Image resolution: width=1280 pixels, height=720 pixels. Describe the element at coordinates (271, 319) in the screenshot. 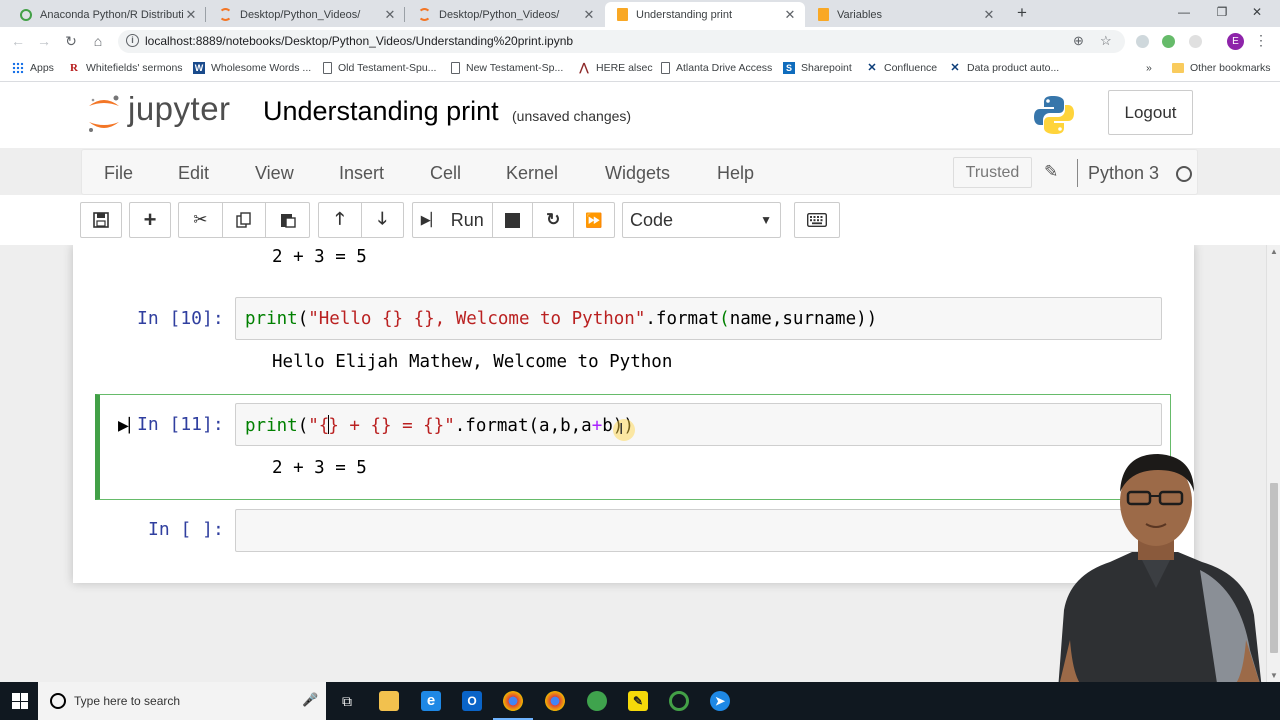

I see `code-token: print` at that location.